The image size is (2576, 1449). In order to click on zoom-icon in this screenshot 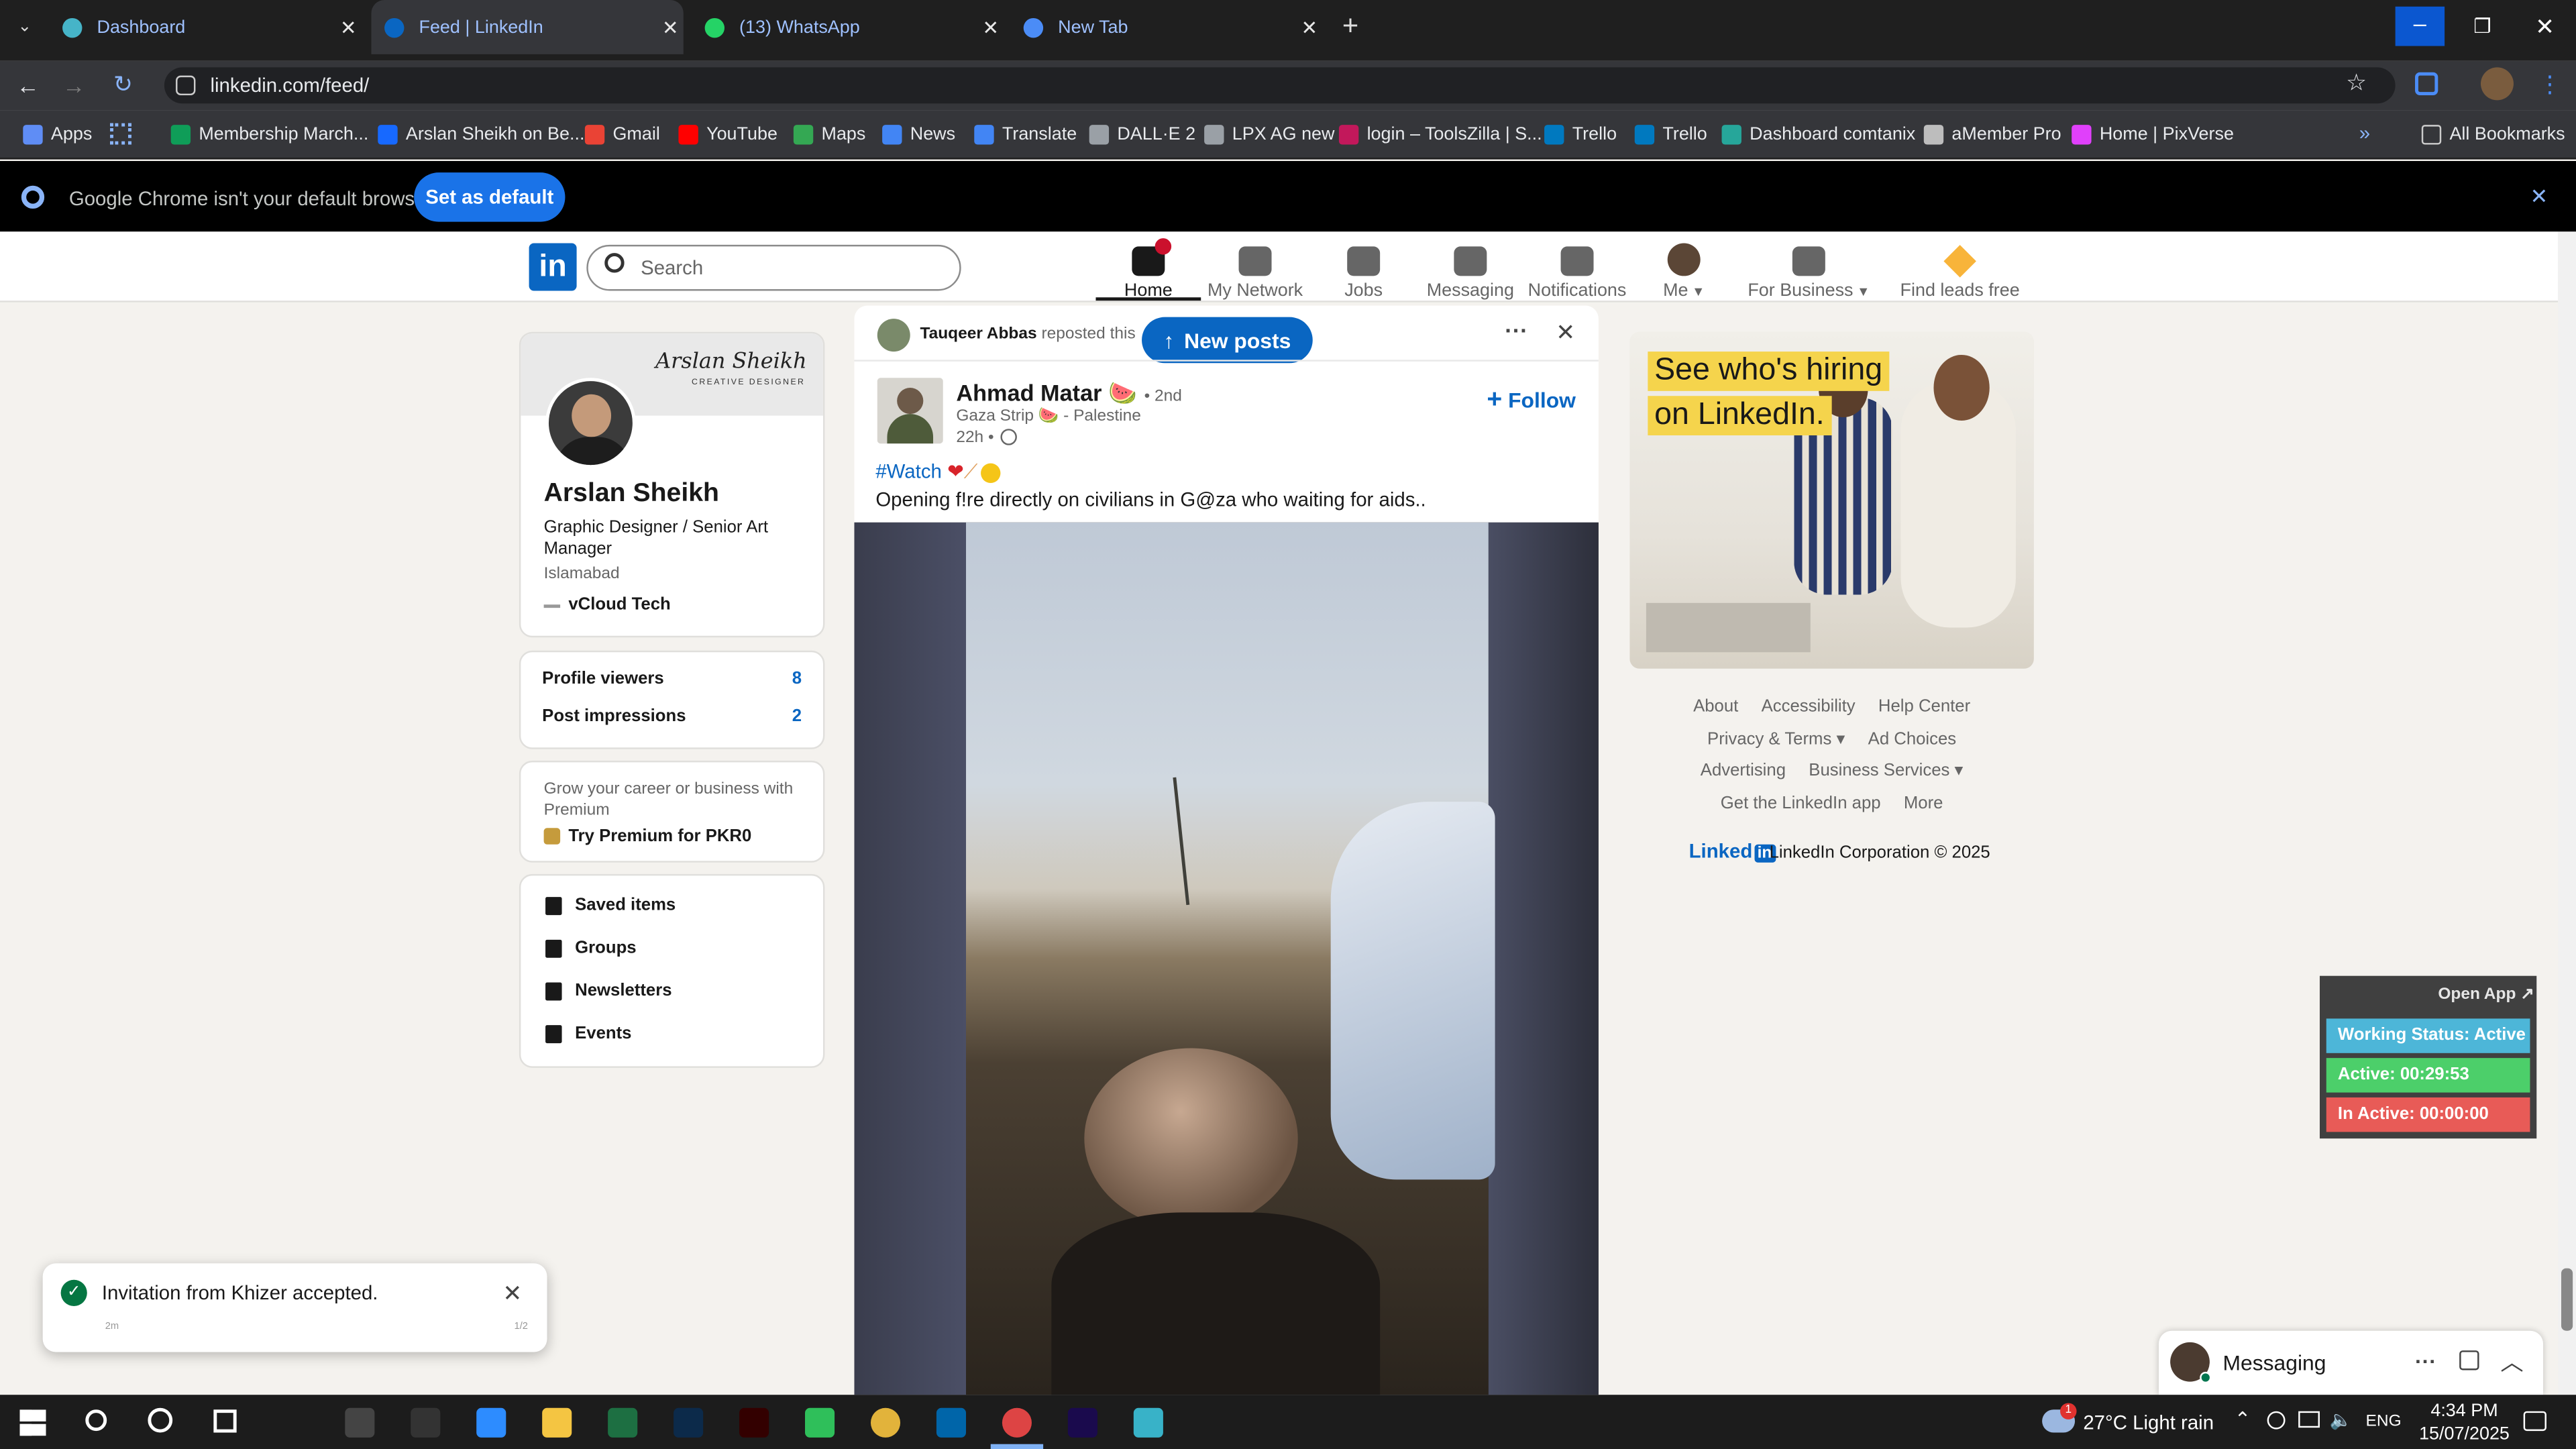, I will do `click(491, 1422)`.